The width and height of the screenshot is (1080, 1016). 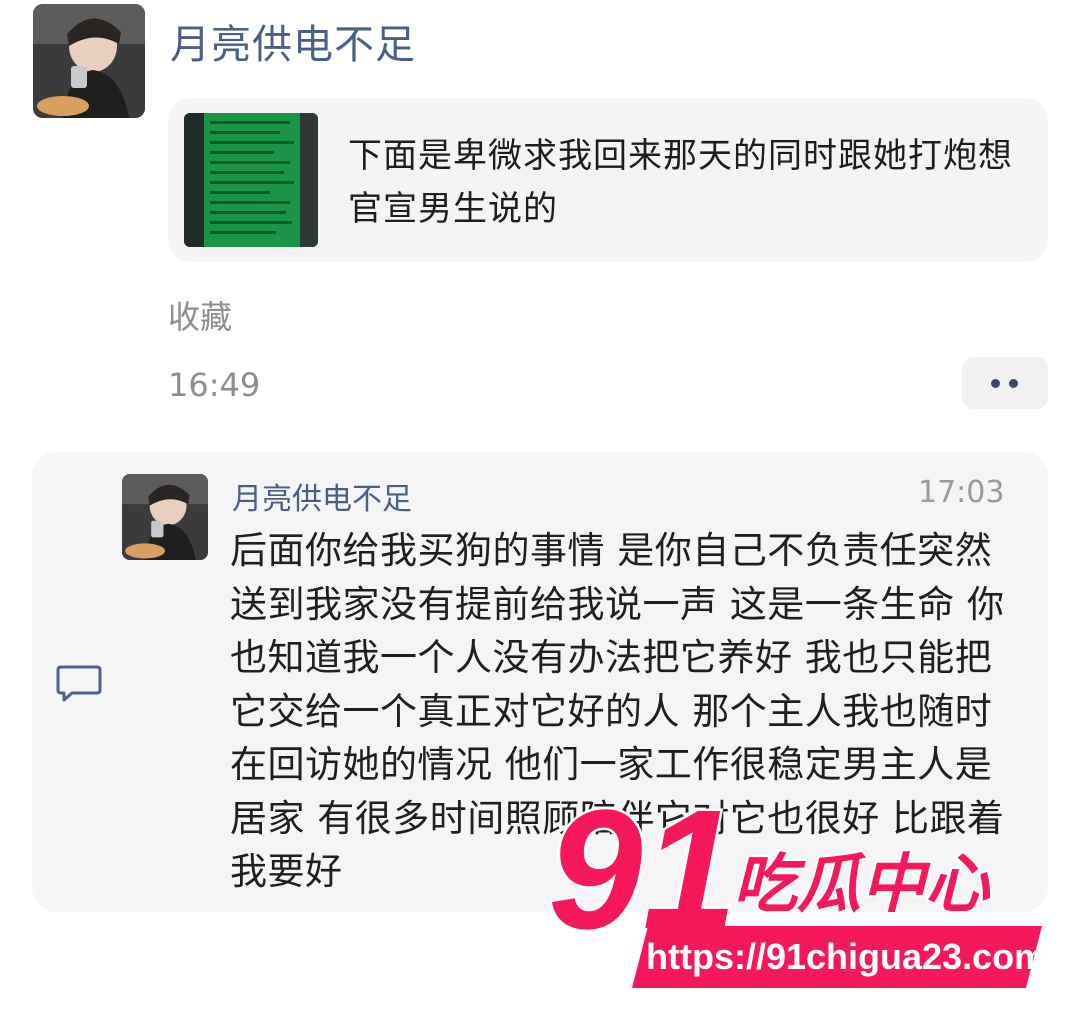 I want to click on quote-sender-name: 月亮供电不足, so click(x=322, y=496).